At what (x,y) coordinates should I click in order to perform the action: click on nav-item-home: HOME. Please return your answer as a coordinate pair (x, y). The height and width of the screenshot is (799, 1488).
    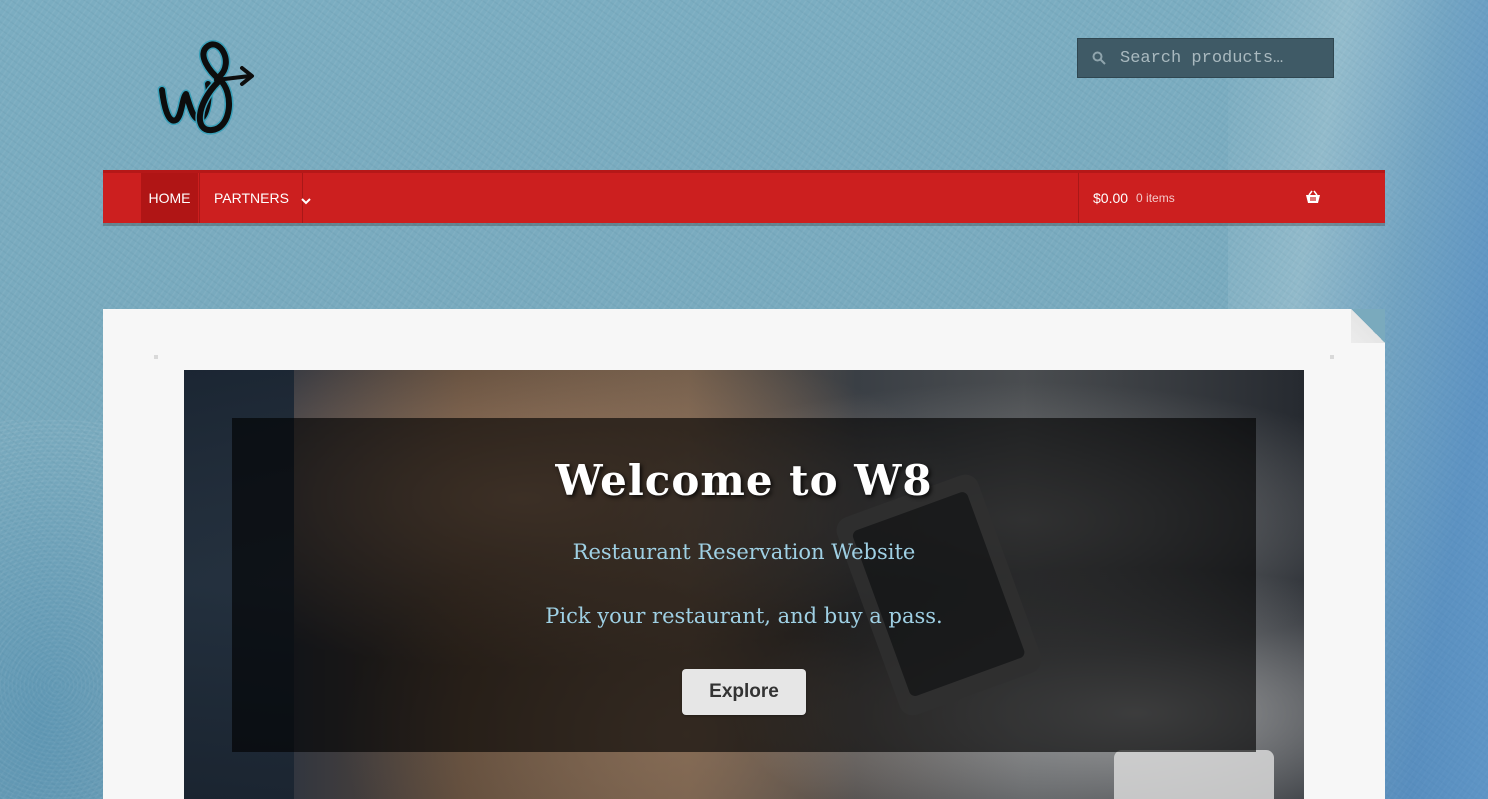
    Looking at the image, I should click on (169, 198).